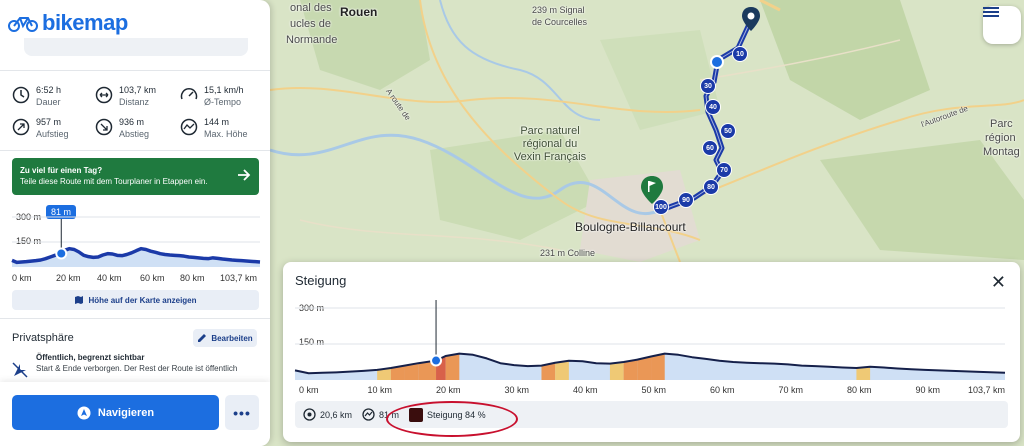 This screenshot has height=446, width=1024. What do you see at coordinates (708, 86) in the screenshot?
I see `km-marker: 30` at bounding box center [708, 86].